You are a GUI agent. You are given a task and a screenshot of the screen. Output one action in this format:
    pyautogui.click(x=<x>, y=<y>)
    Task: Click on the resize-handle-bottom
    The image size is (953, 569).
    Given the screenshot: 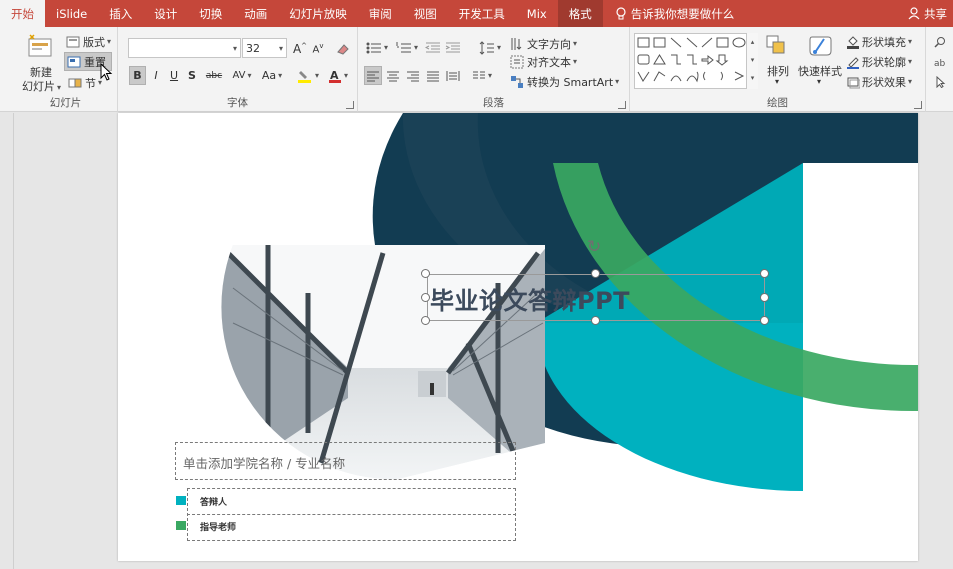 What is the action you would take?
    pyautogui.click(x=595, y=320)
    